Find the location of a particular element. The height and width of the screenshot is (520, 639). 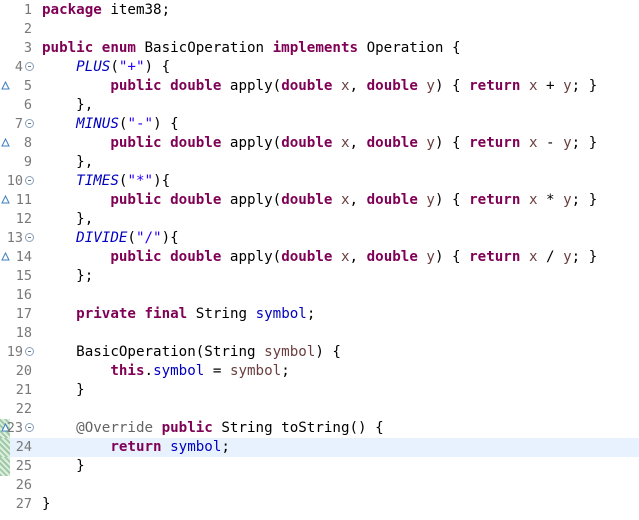

code-line: 24 return symbol; is located at coordinates (319, 447).